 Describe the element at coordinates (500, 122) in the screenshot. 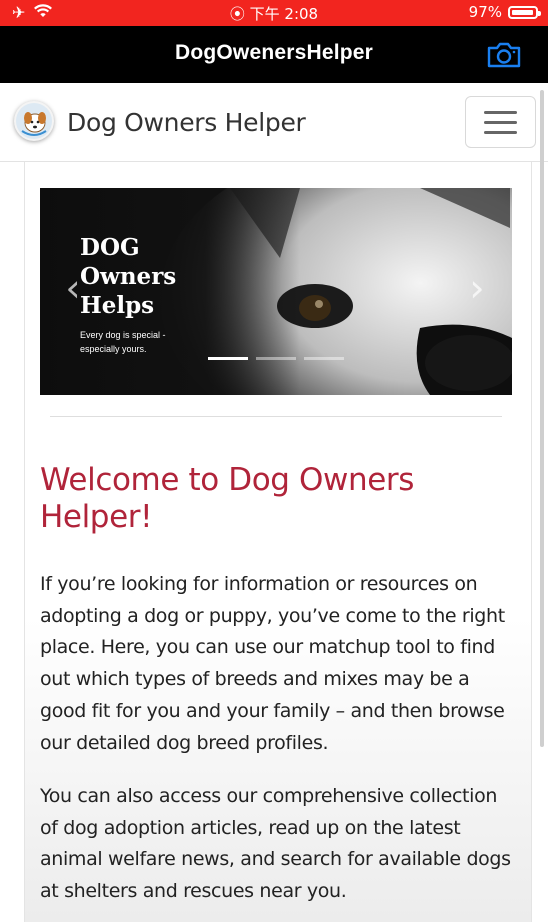

I see `hamburger-icon` at that location.